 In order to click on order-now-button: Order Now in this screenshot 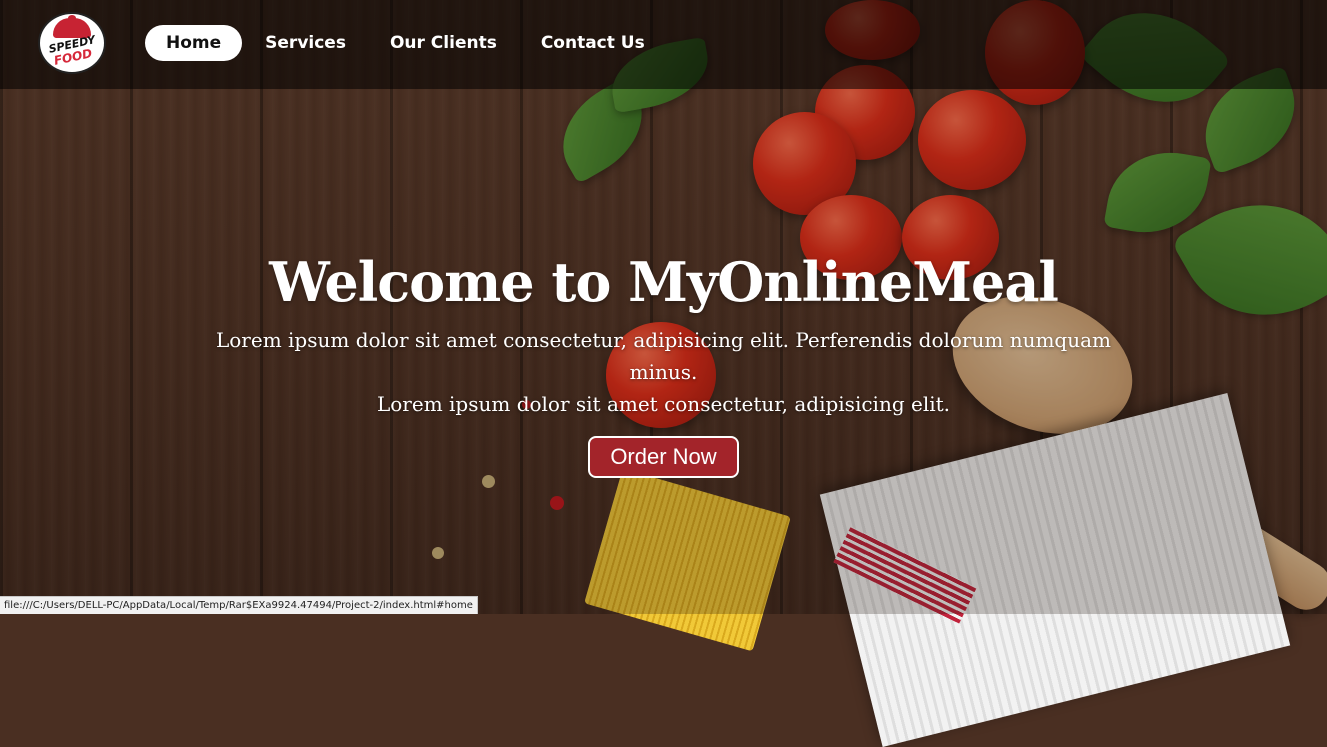, I will do `click(663, 457)`.